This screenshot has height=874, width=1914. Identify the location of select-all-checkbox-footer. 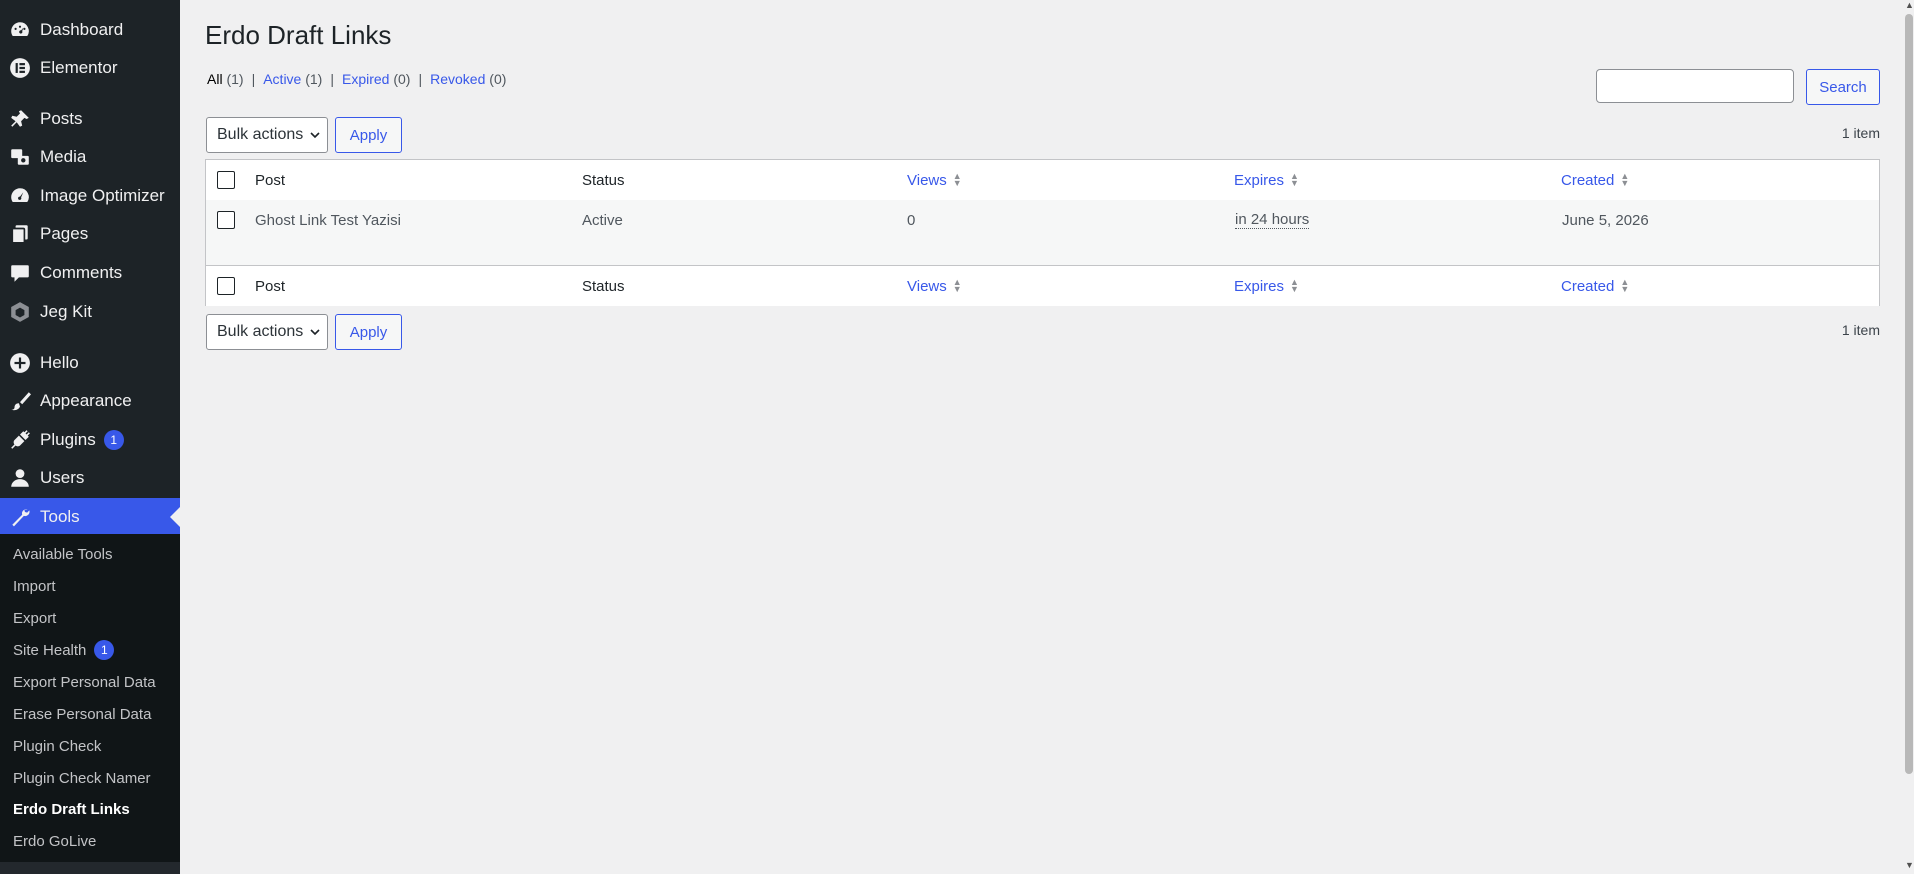
(226, 286).